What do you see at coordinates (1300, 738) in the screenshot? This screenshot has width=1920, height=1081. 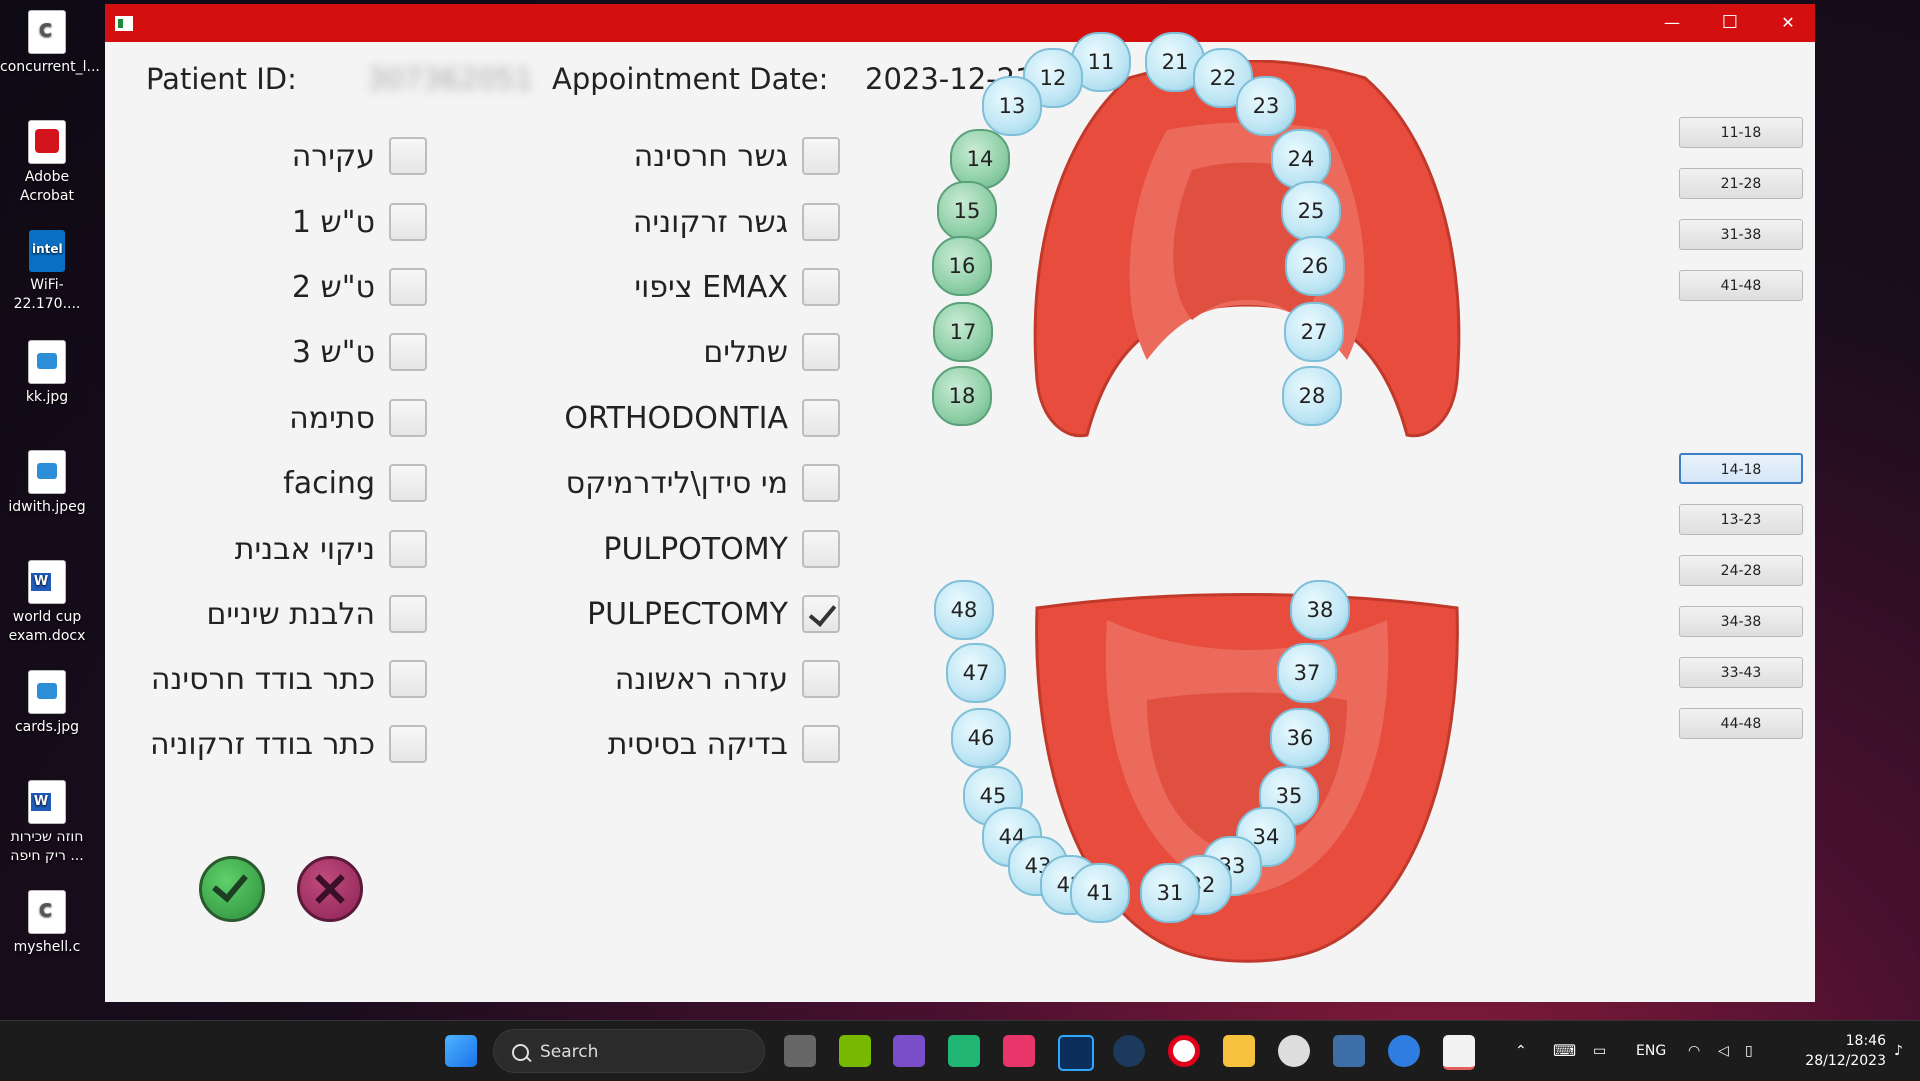 I see `tooth-36: 36` at bounding box center [1300, 738].